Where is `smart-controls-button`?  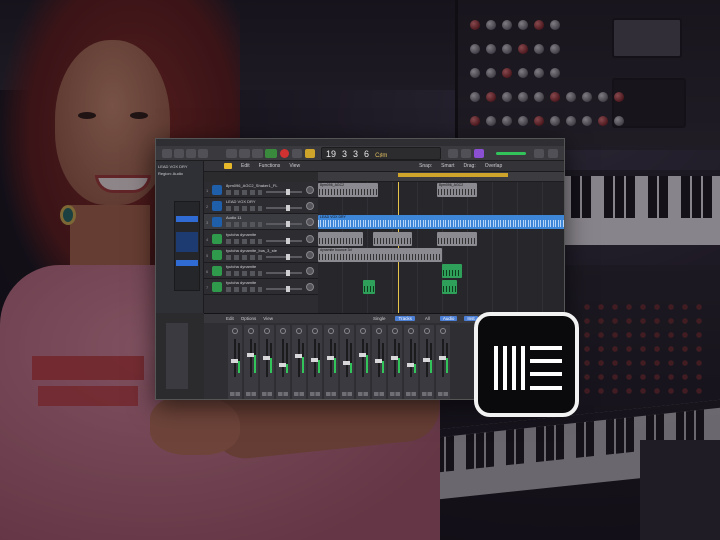
smart-controls-button is located at coordinates (203, 153).